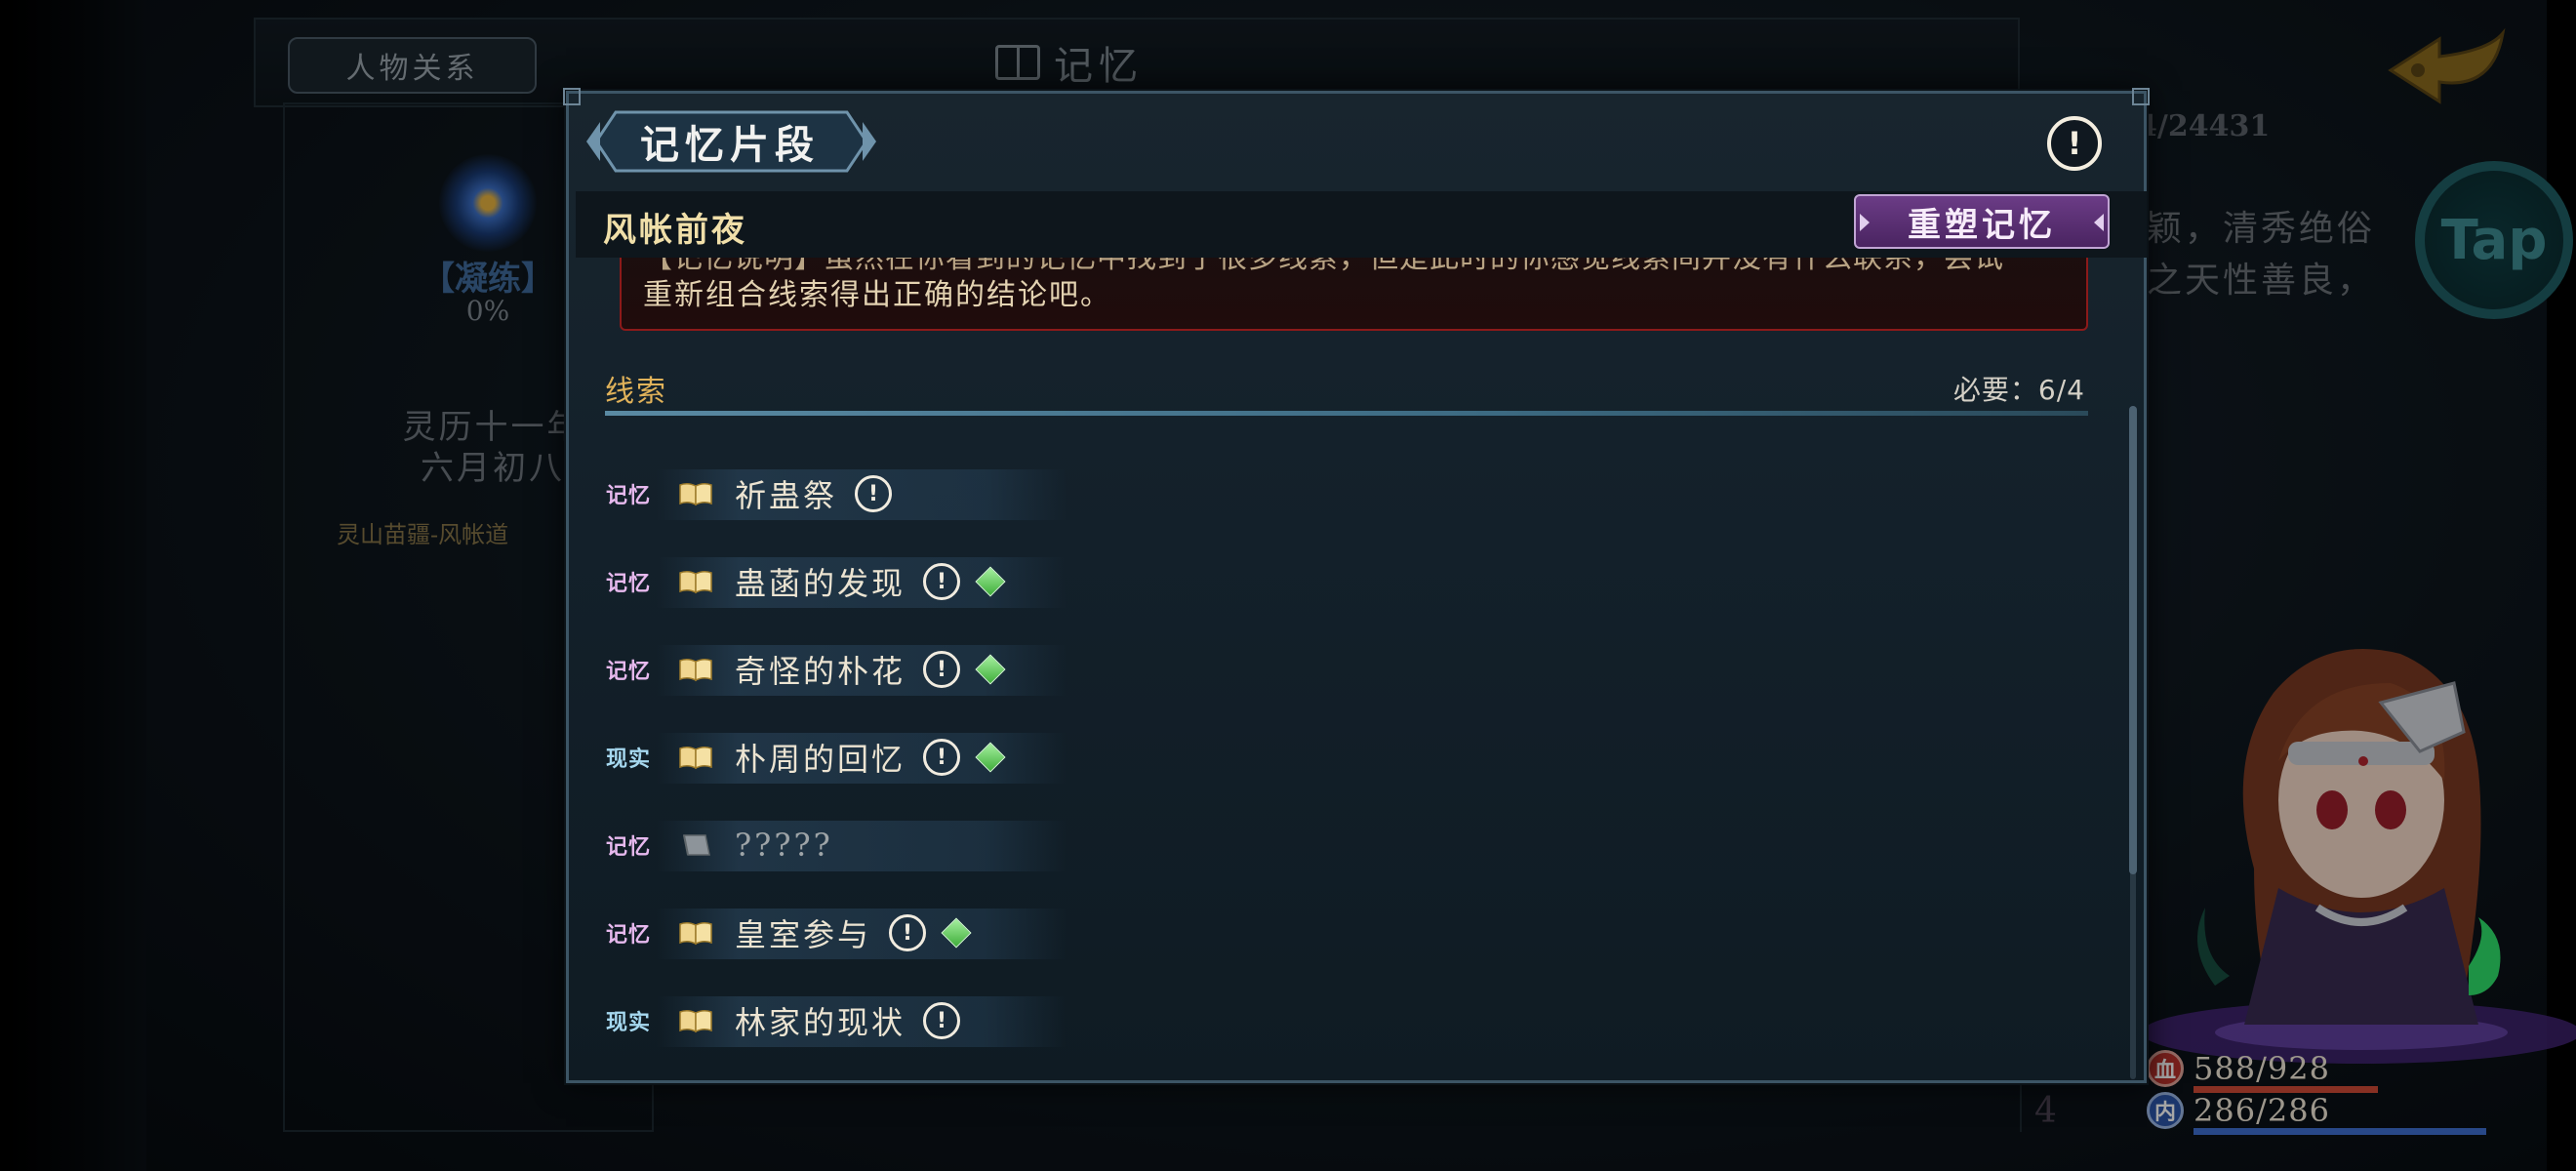 The width and height of the screenshot is (2576, 1171). What do you see at coordinates (730, 145) in the screenshot?
I see `dialog-title: 记忆片段` at bounding box center [730, 145].